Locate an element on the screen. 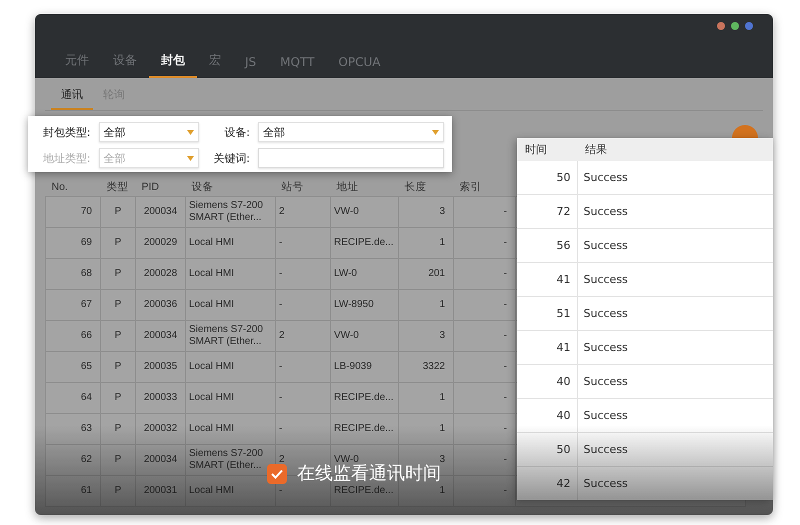  table-cell: 41 is located at coordinates (547, 347).